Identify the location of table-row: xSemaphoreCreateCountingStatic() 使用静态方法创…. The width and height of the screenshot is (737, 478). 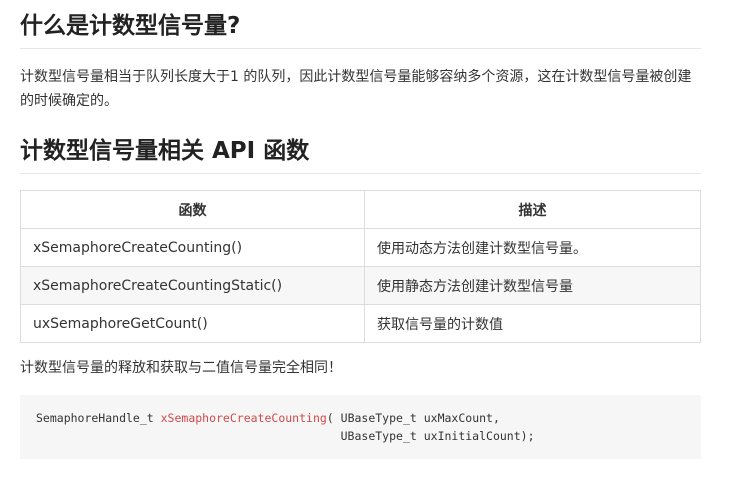
(360, 285).